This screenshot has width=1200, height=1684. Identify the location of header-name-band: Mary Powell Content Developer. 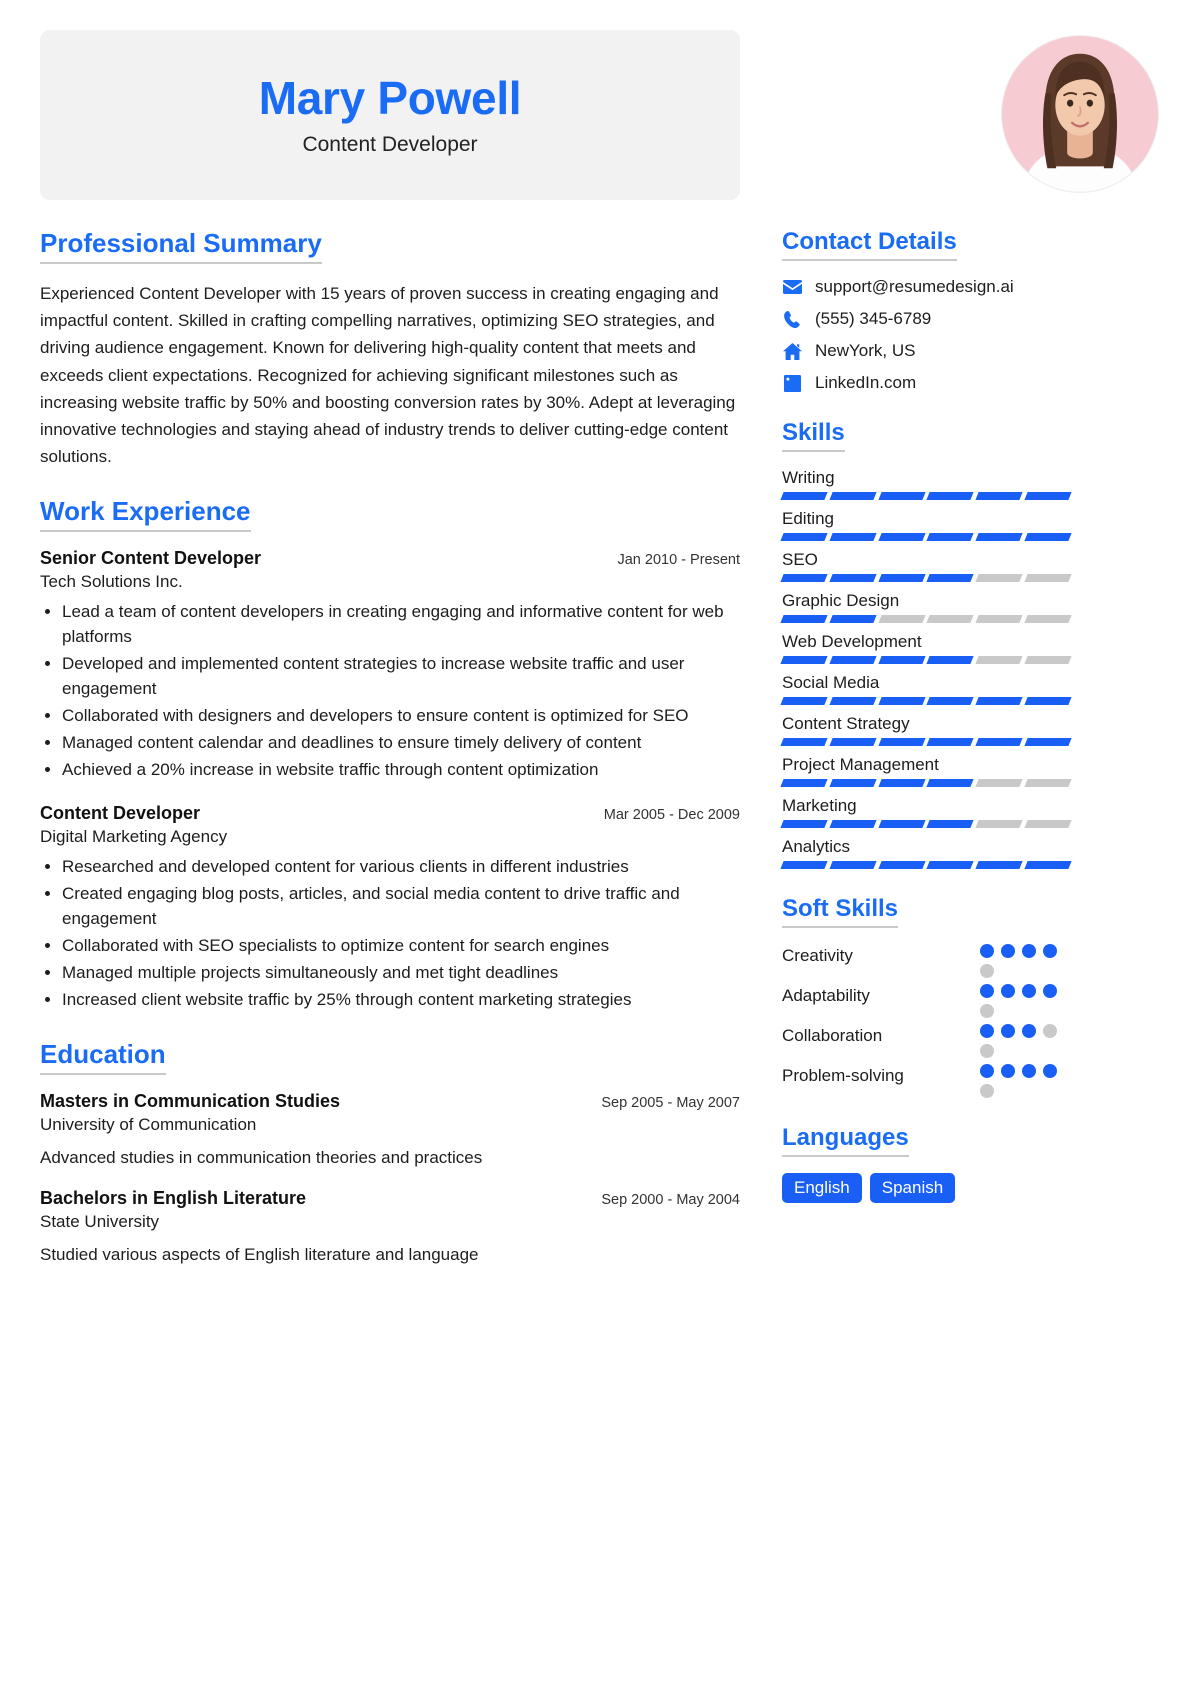
(390, 115).